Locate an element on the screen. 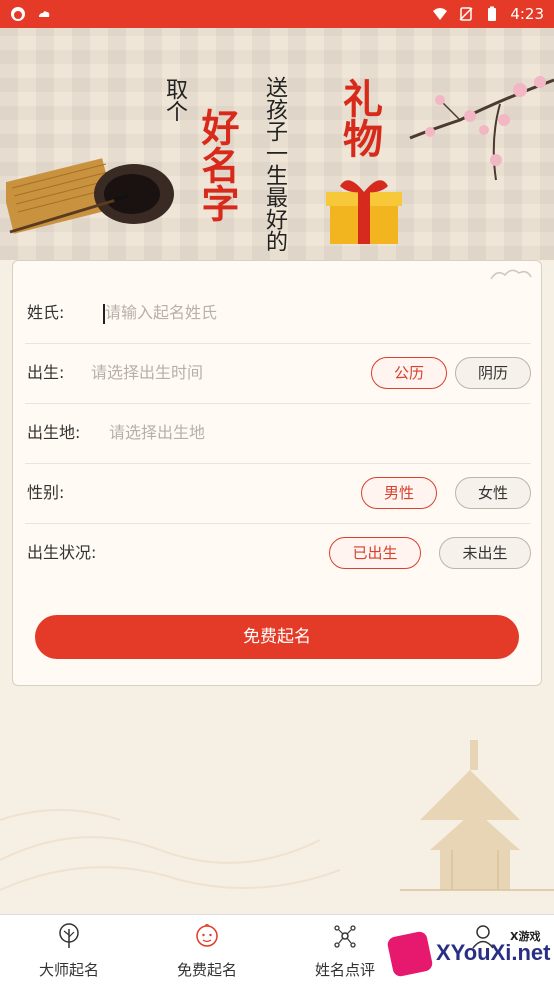 The height and width of the screenshot is (987, 554). plum-blossom-illustration is located at coordinates (481, 128).